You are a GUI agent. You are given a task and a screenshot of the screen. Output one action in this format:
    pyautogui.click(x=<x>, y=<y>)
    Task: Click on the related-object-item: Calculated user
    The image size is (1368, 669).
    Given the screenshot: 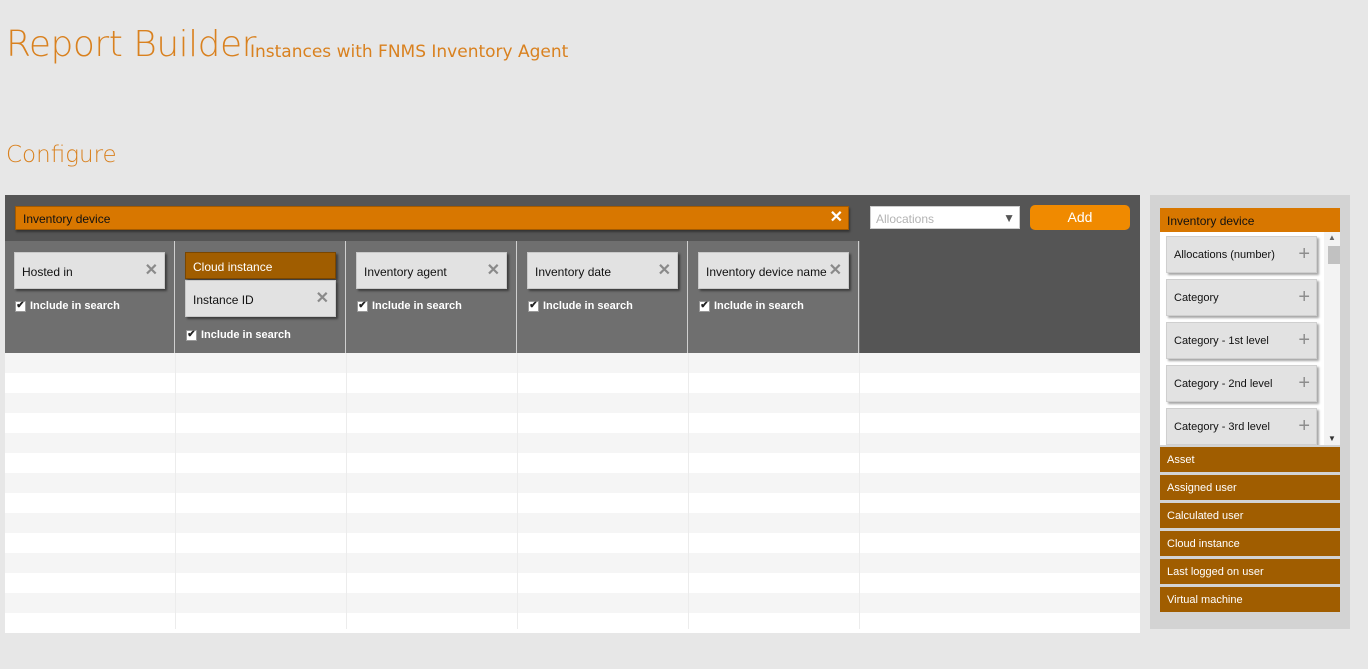 What is the action you would take?
    pyautogui.click(x=1250, y=516)
    